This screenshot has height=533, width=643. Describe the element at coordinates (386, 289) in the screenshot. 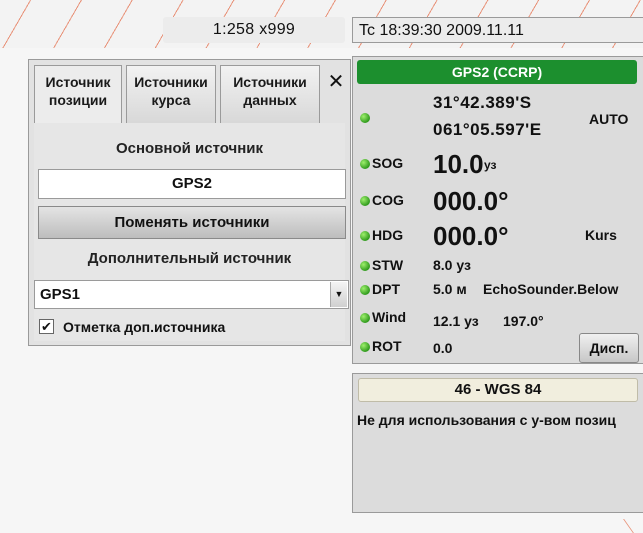

I see `dpt-label: DPT` at that location.